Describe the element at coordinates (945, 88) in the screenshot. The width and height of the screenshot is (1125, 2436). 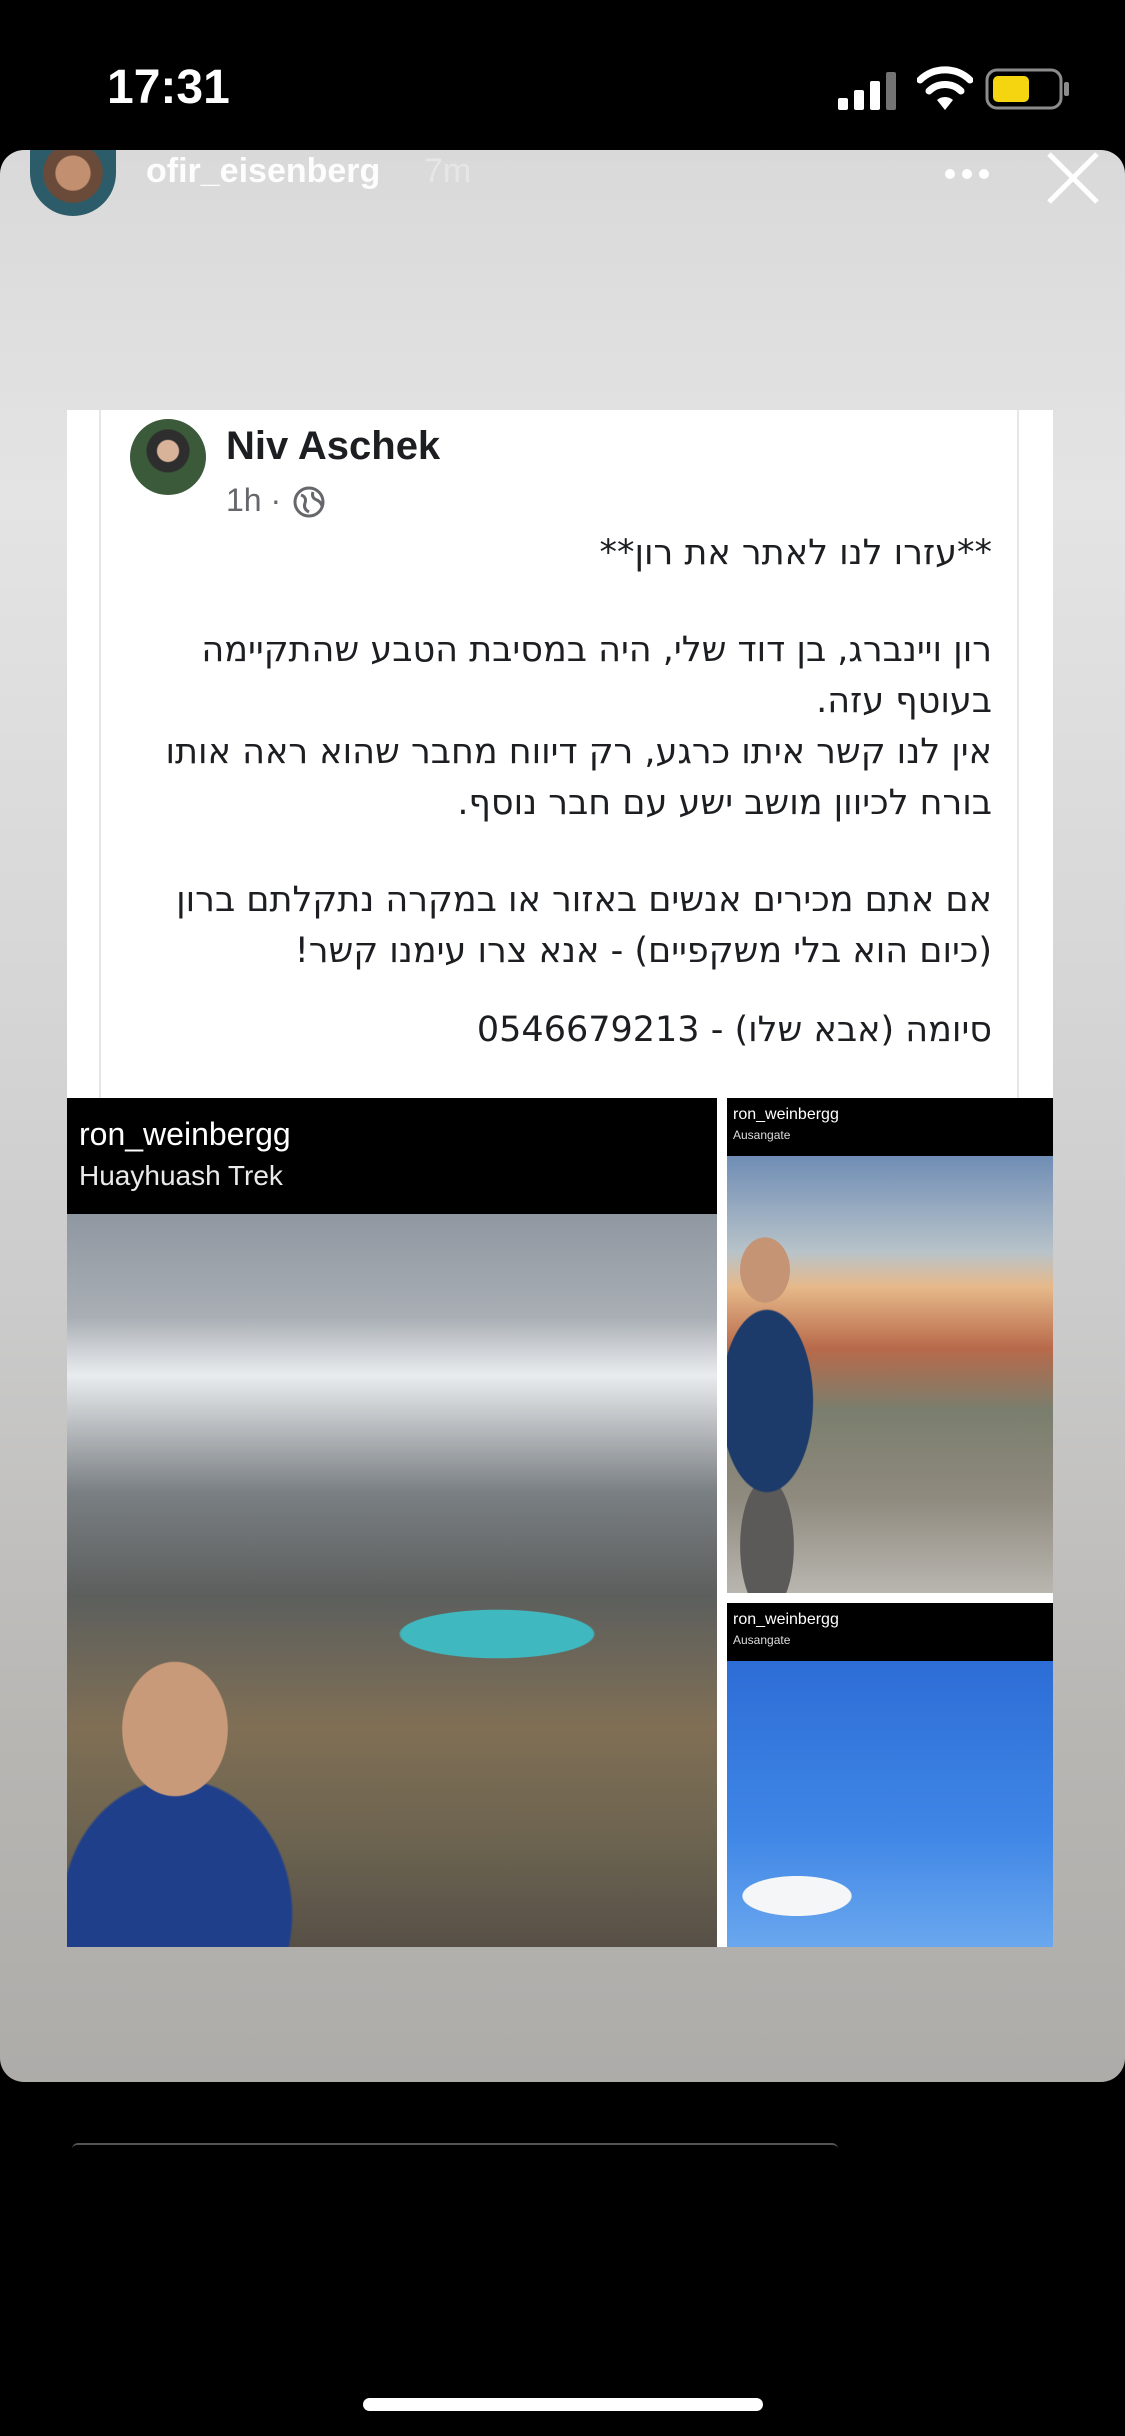
I see `wifi-icon` at that location.